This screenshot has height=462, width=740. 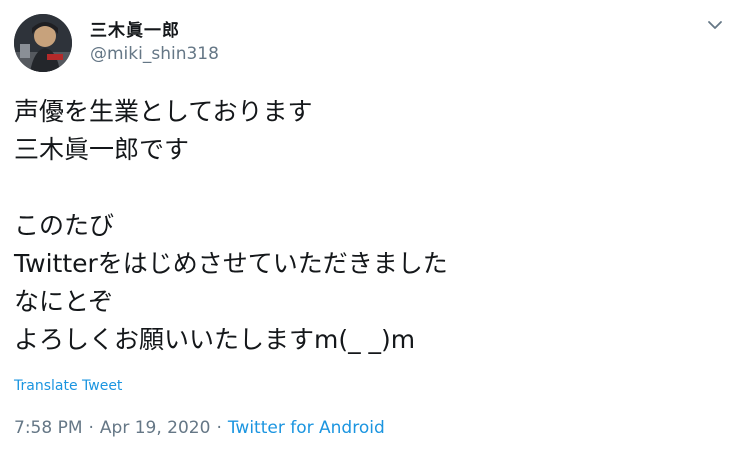 What do you see at coordinates (102, 149) in the screenshot?
I see `tweet-text-line: 三木眞一郎です` at bounding box center [102, 149].